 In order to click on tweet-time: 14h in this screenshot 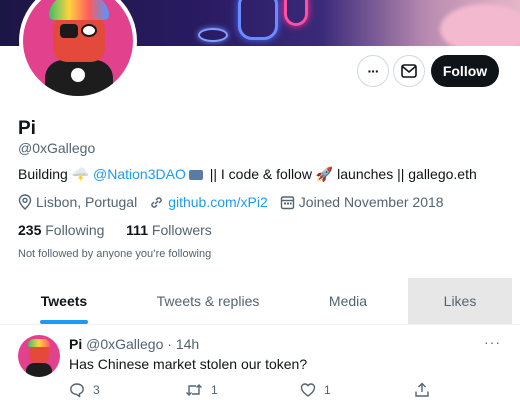, I will do `click(187, 344)`.